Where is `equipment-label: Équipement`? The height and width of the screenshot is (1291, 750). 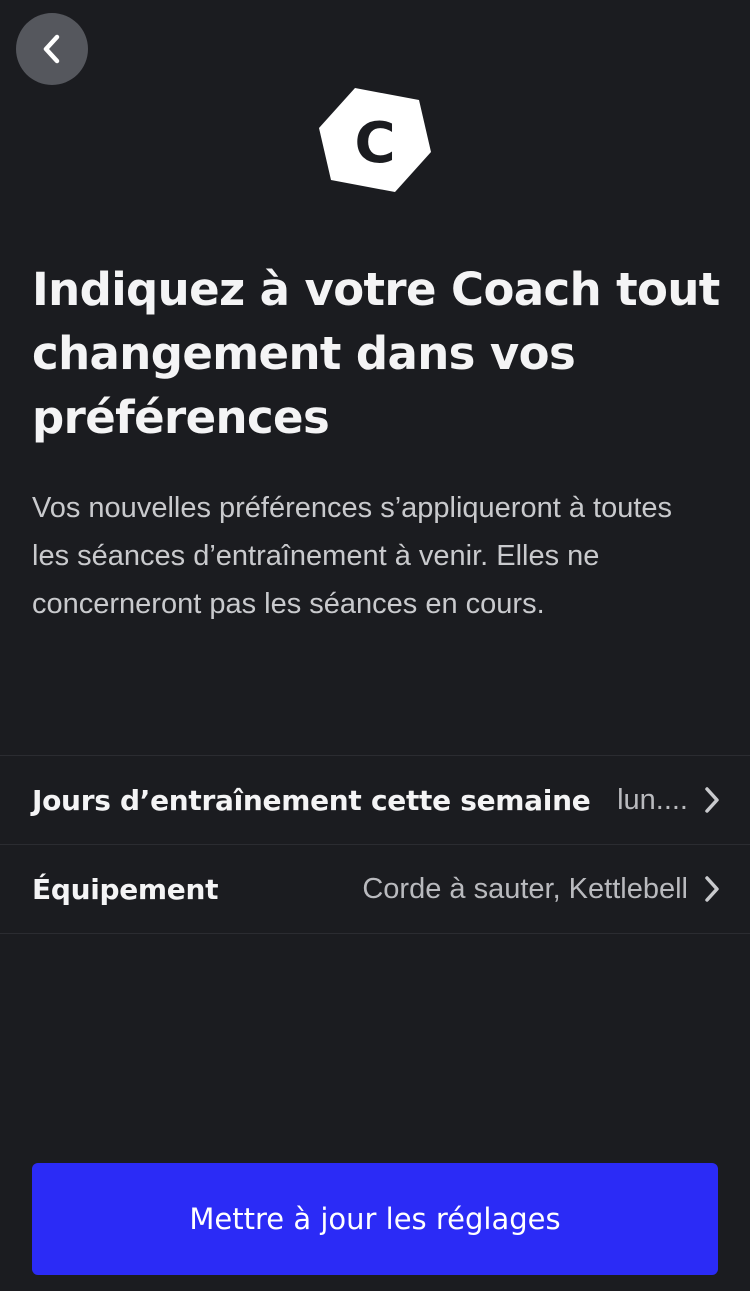
equipment-label: Équipement is located at coordinates (125, 889).